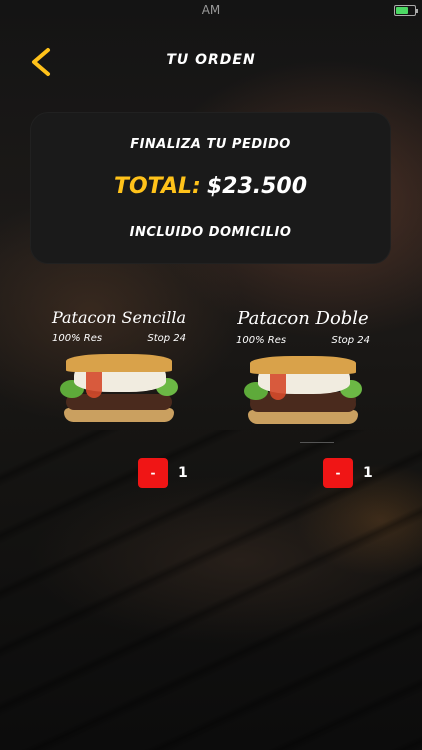 The image size is (422, 750). I want to click on product-card-sencilla: Patacon Sencilla 100% Res Stop 24 - 1, so click(119, 398).